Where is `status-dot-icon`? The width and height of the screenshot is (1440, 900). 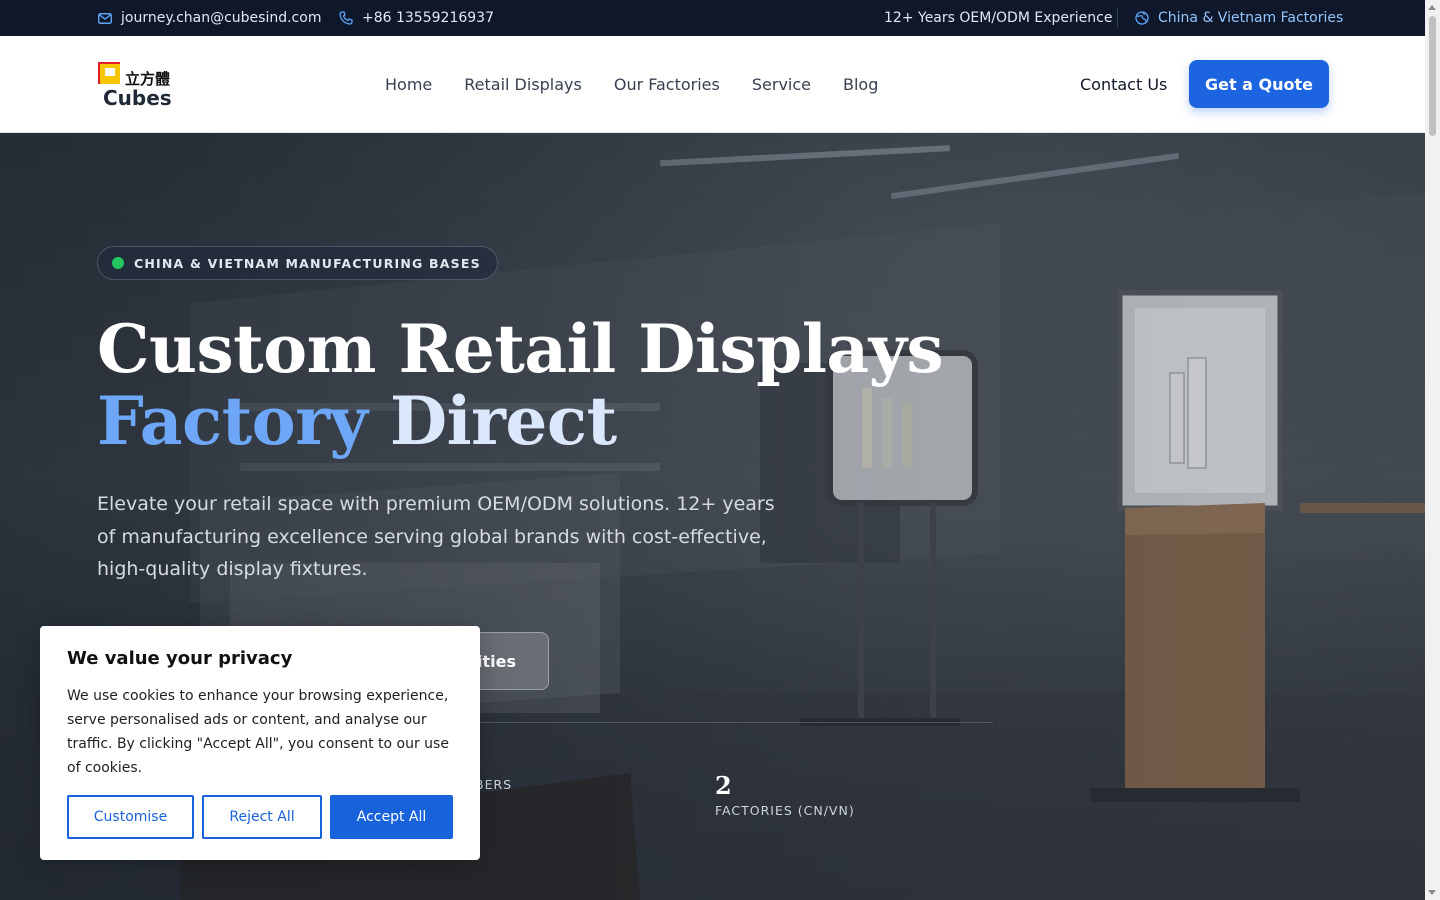 status-dot-icon is located at coordinates (118, 263).